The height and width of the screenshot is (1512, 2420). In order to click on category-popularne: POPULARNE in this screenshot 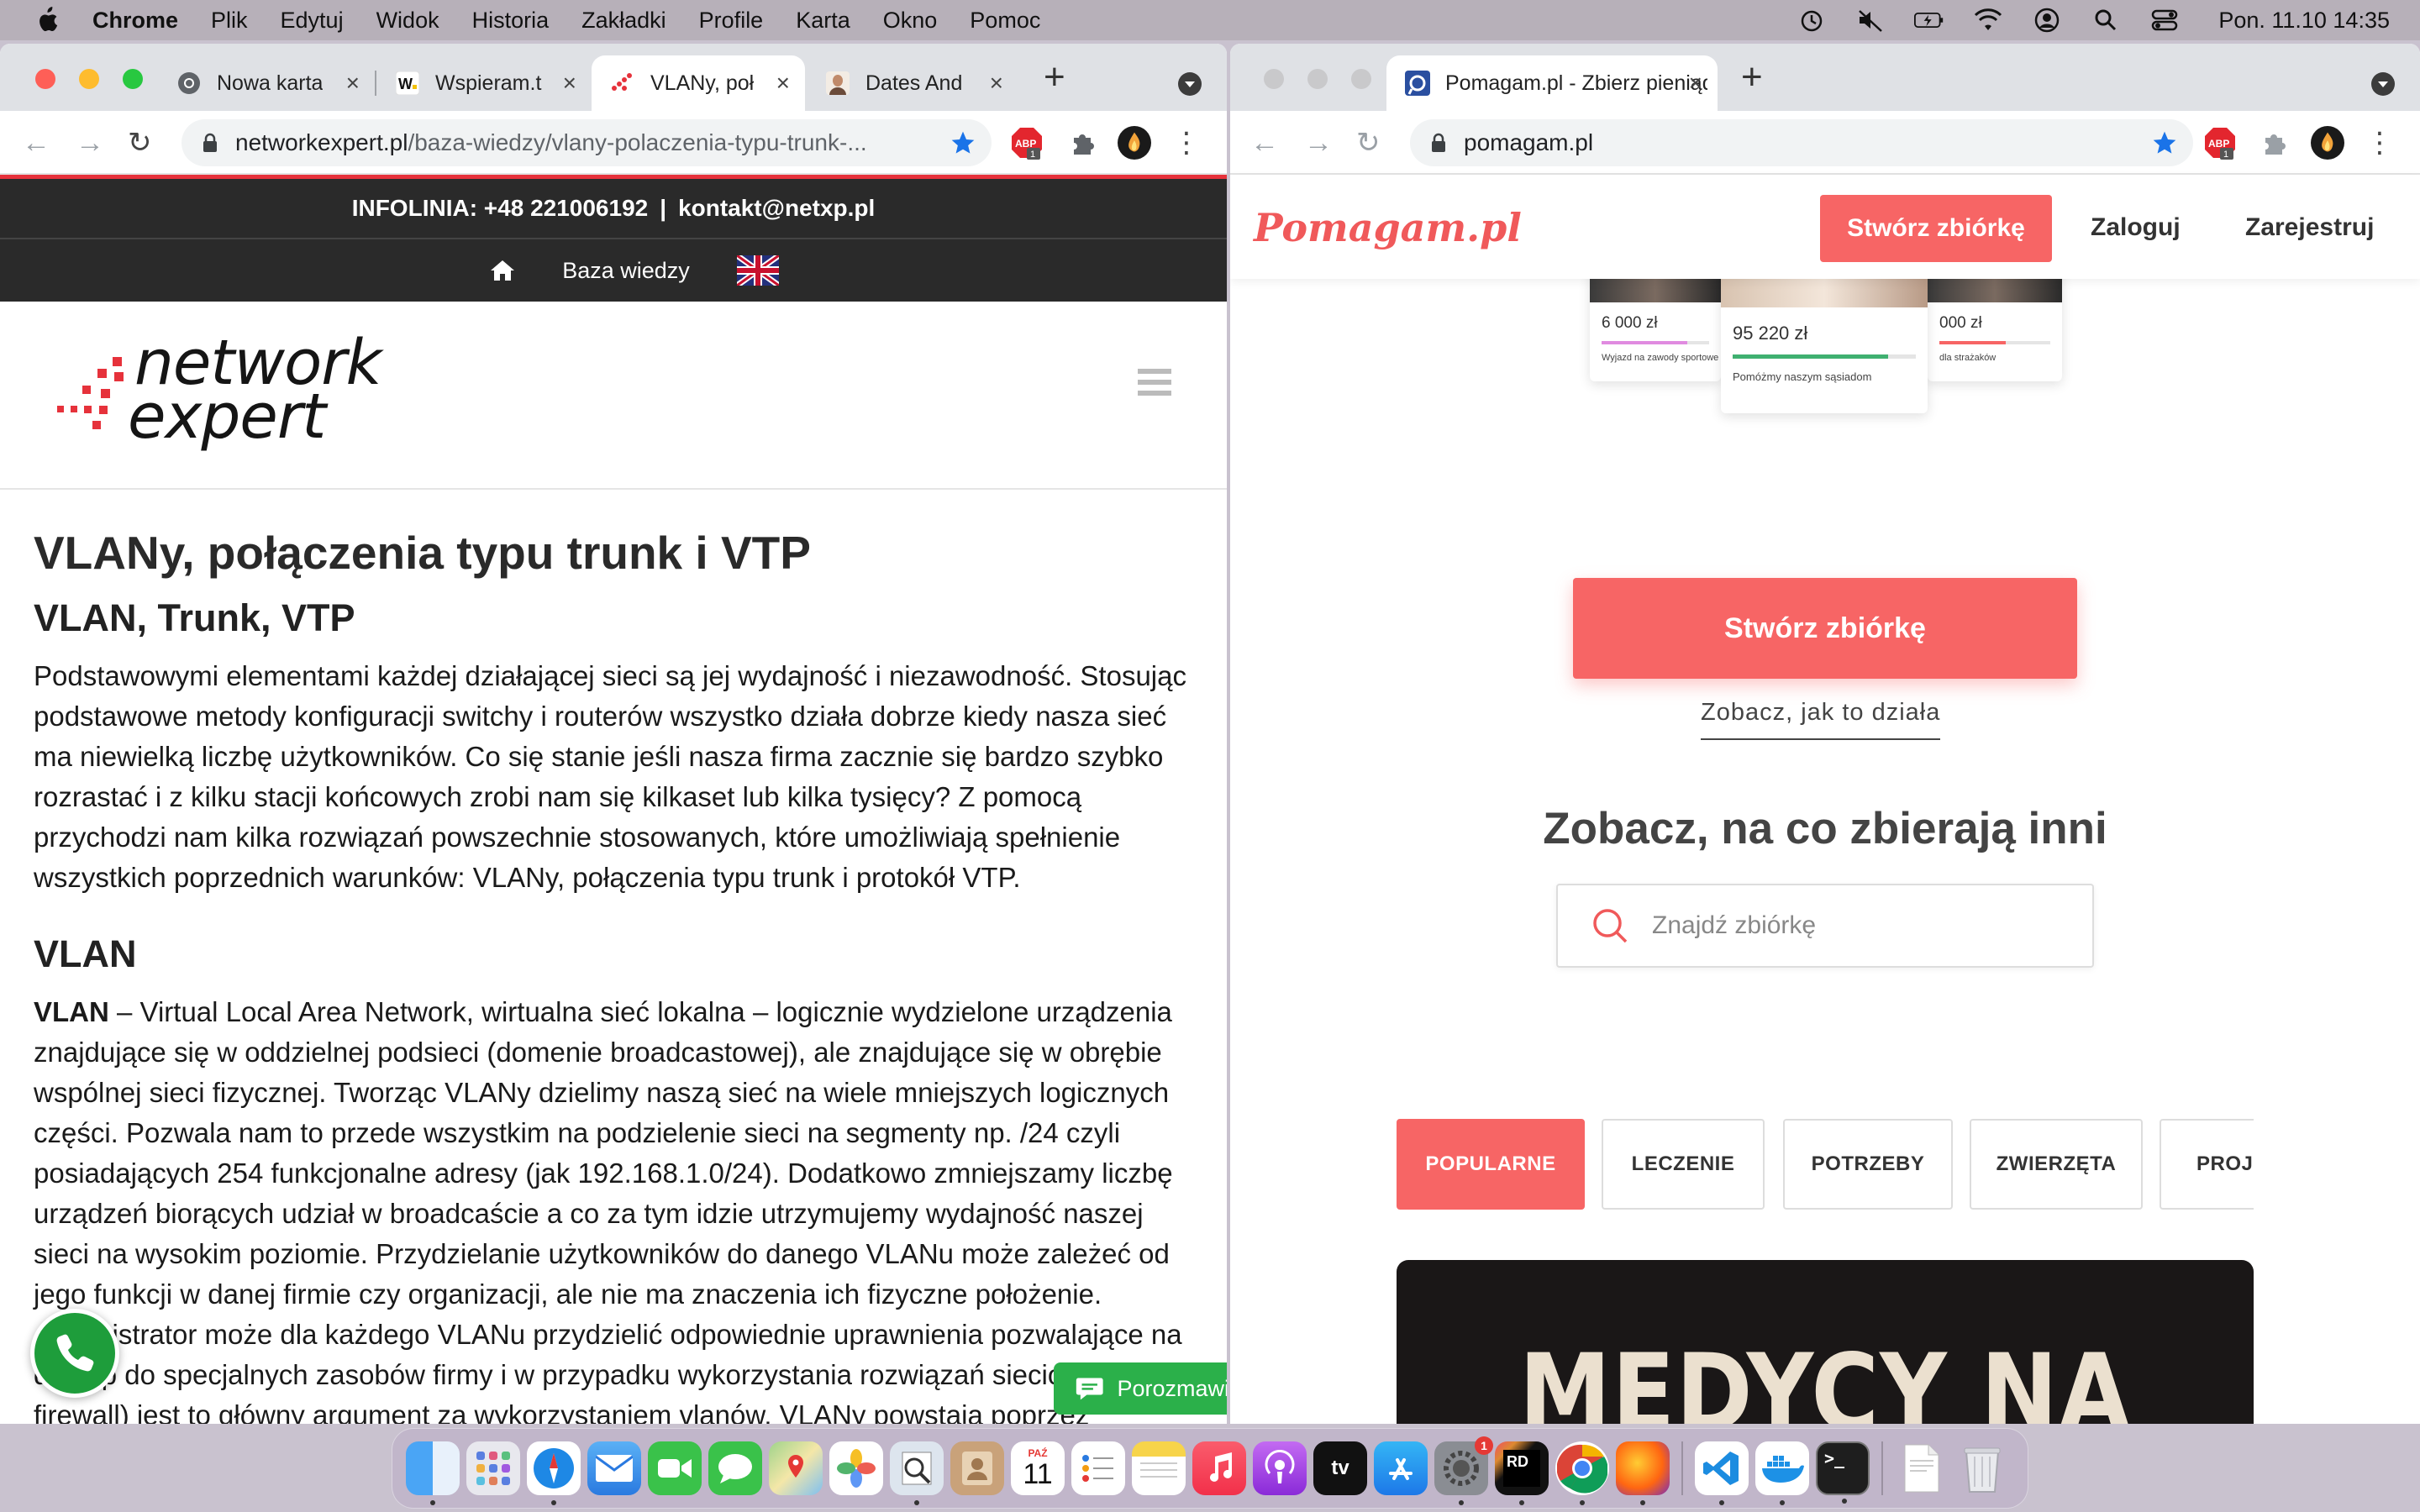, I will do `click(1491, 1164)`.